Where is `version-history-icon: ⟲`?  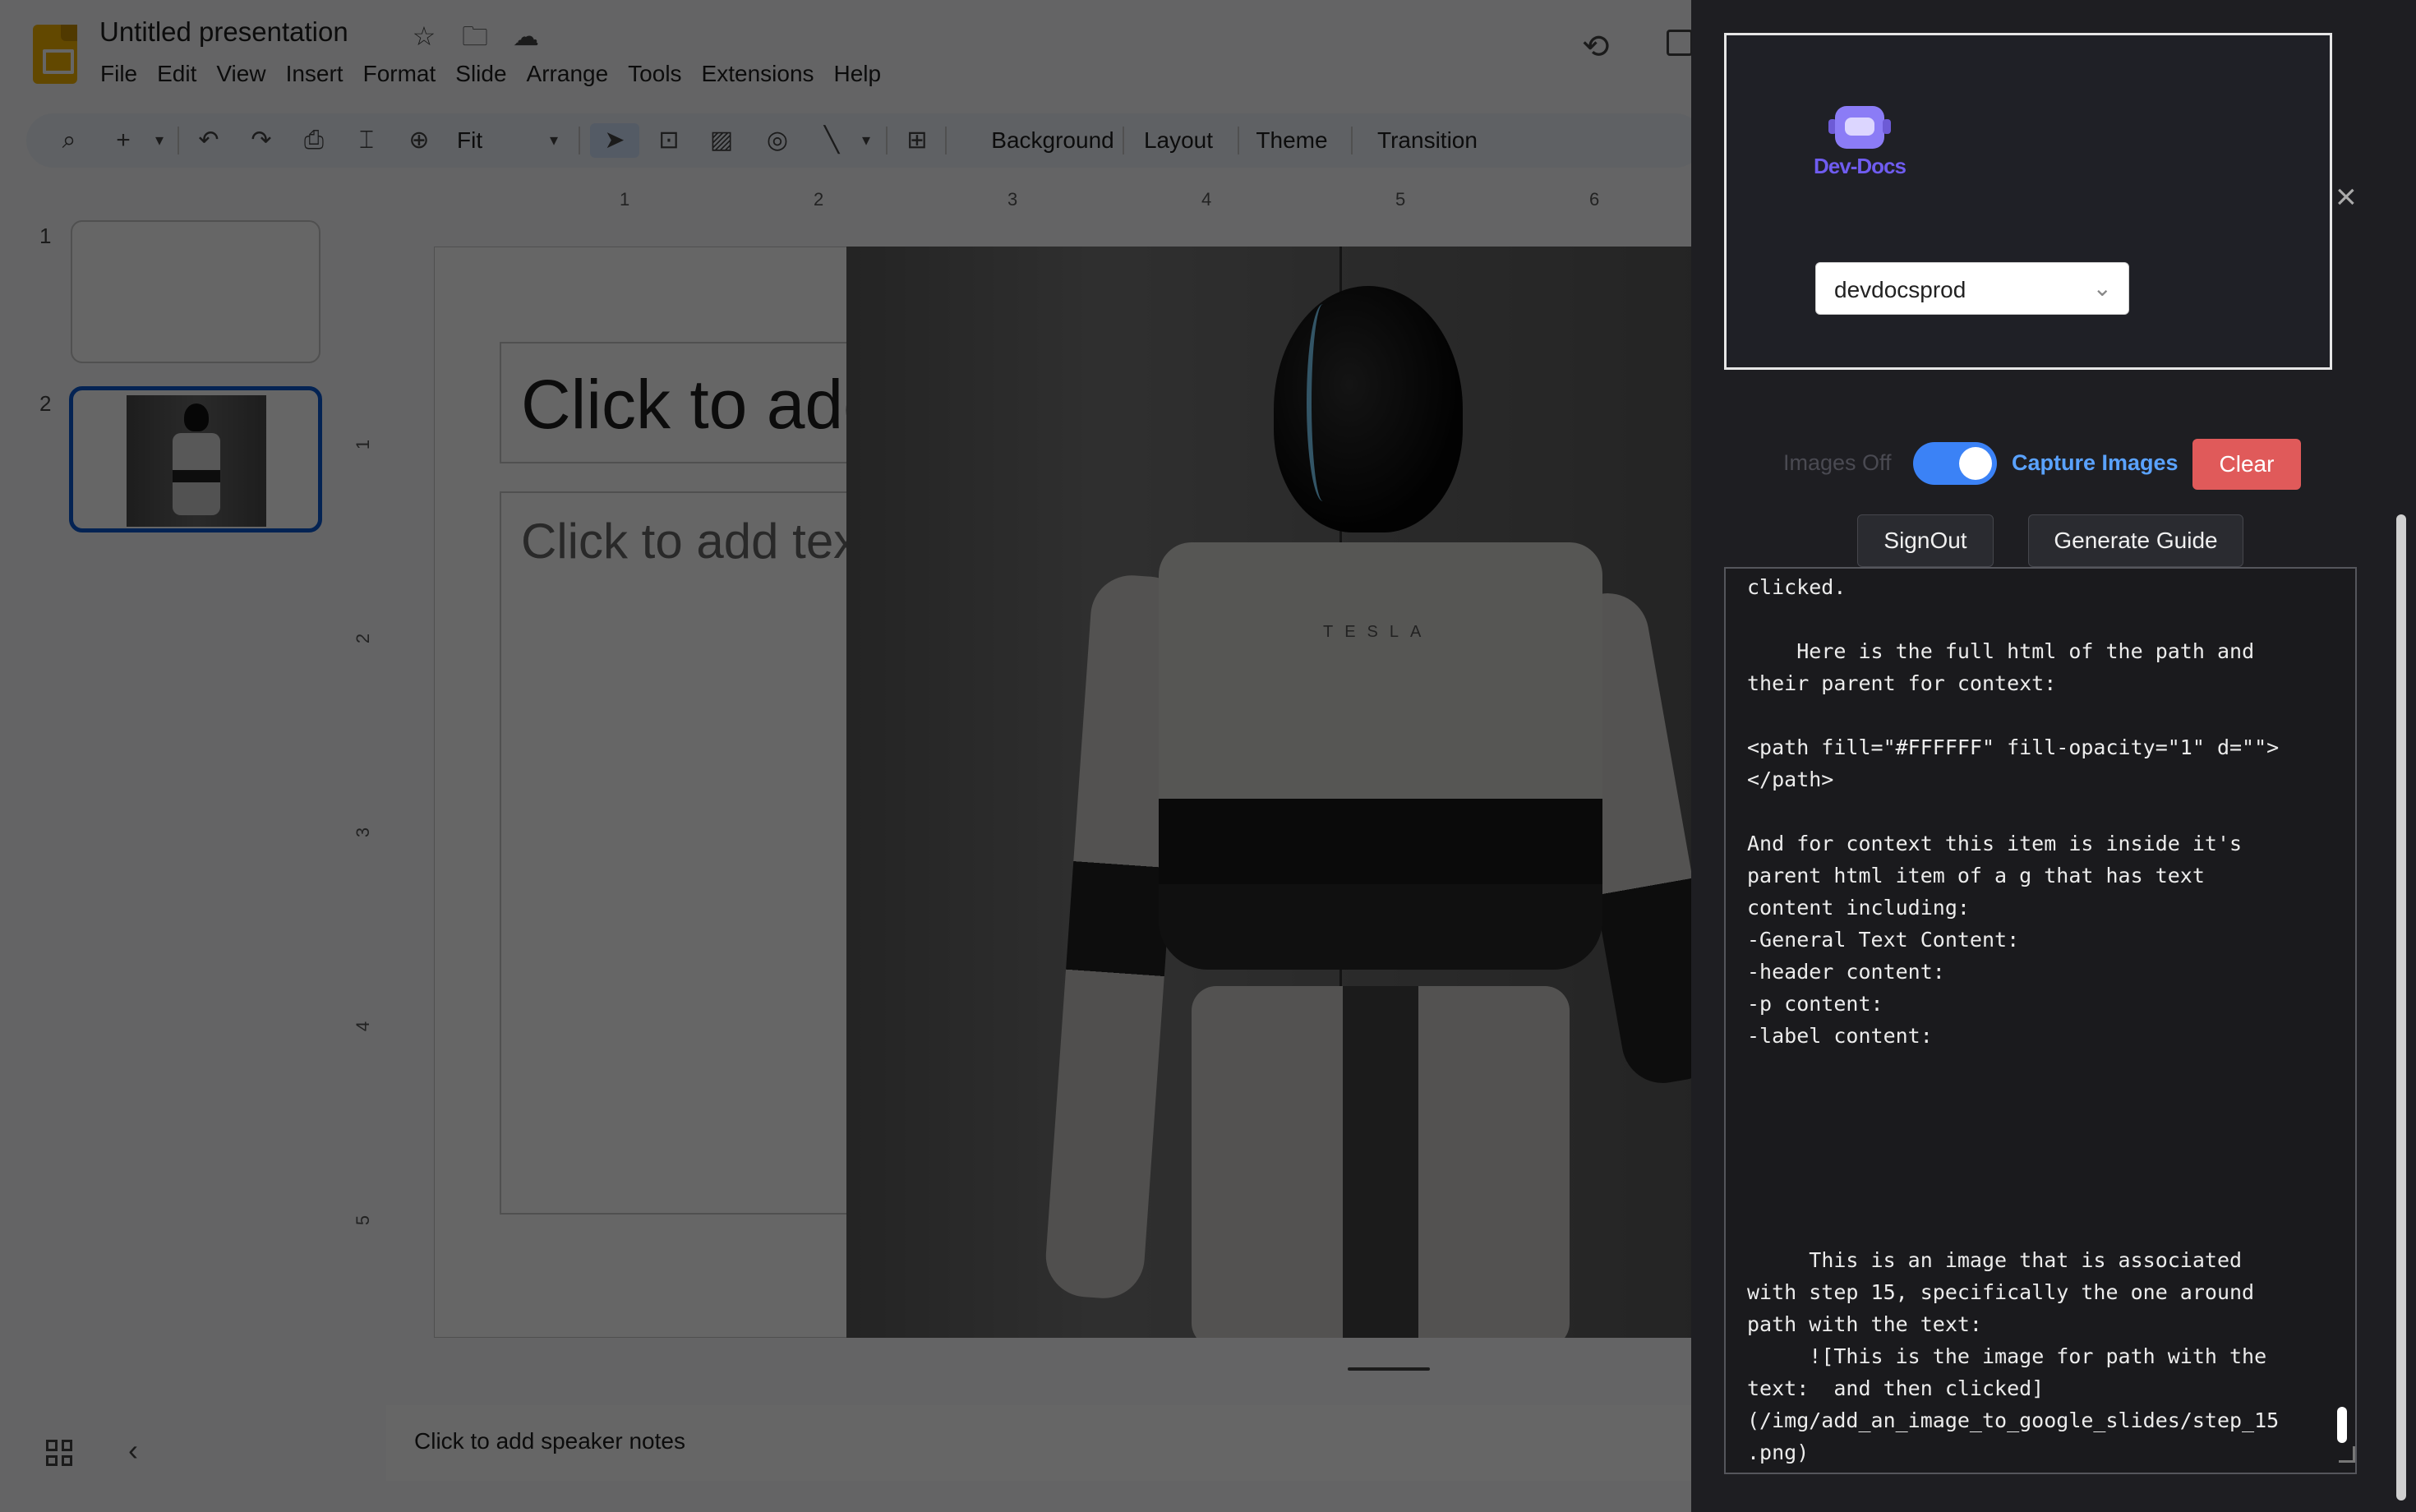
version-history-icon: ⟲ is located at coordinates (1596, 47).